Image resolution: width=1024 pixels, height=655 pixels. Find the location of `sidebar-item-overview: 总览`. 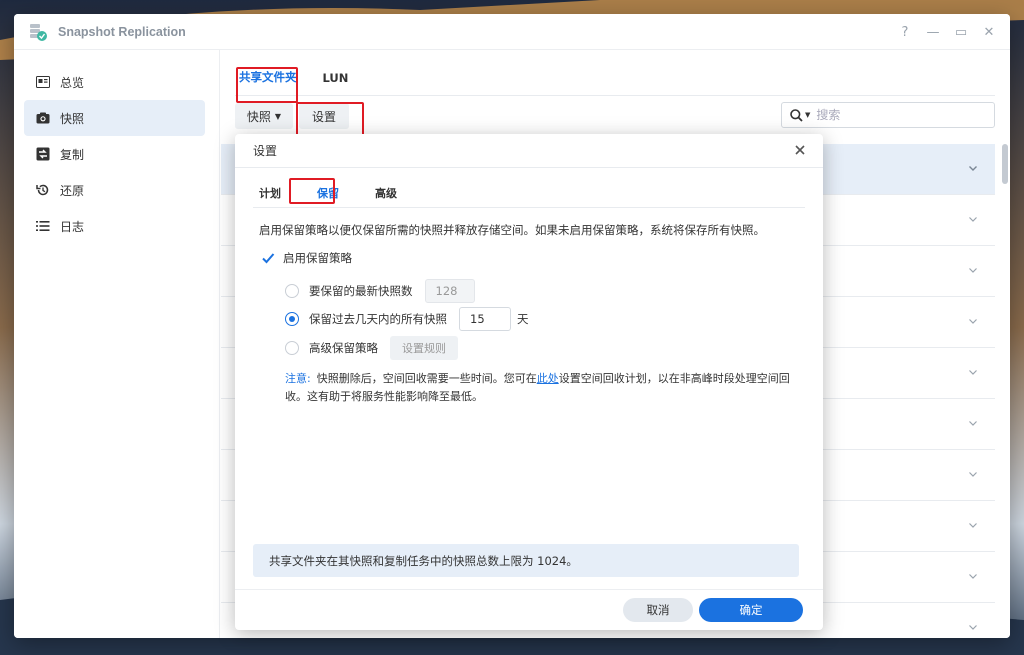

sidebar-item-overview: 总览 is located at coordinates (114, 82).